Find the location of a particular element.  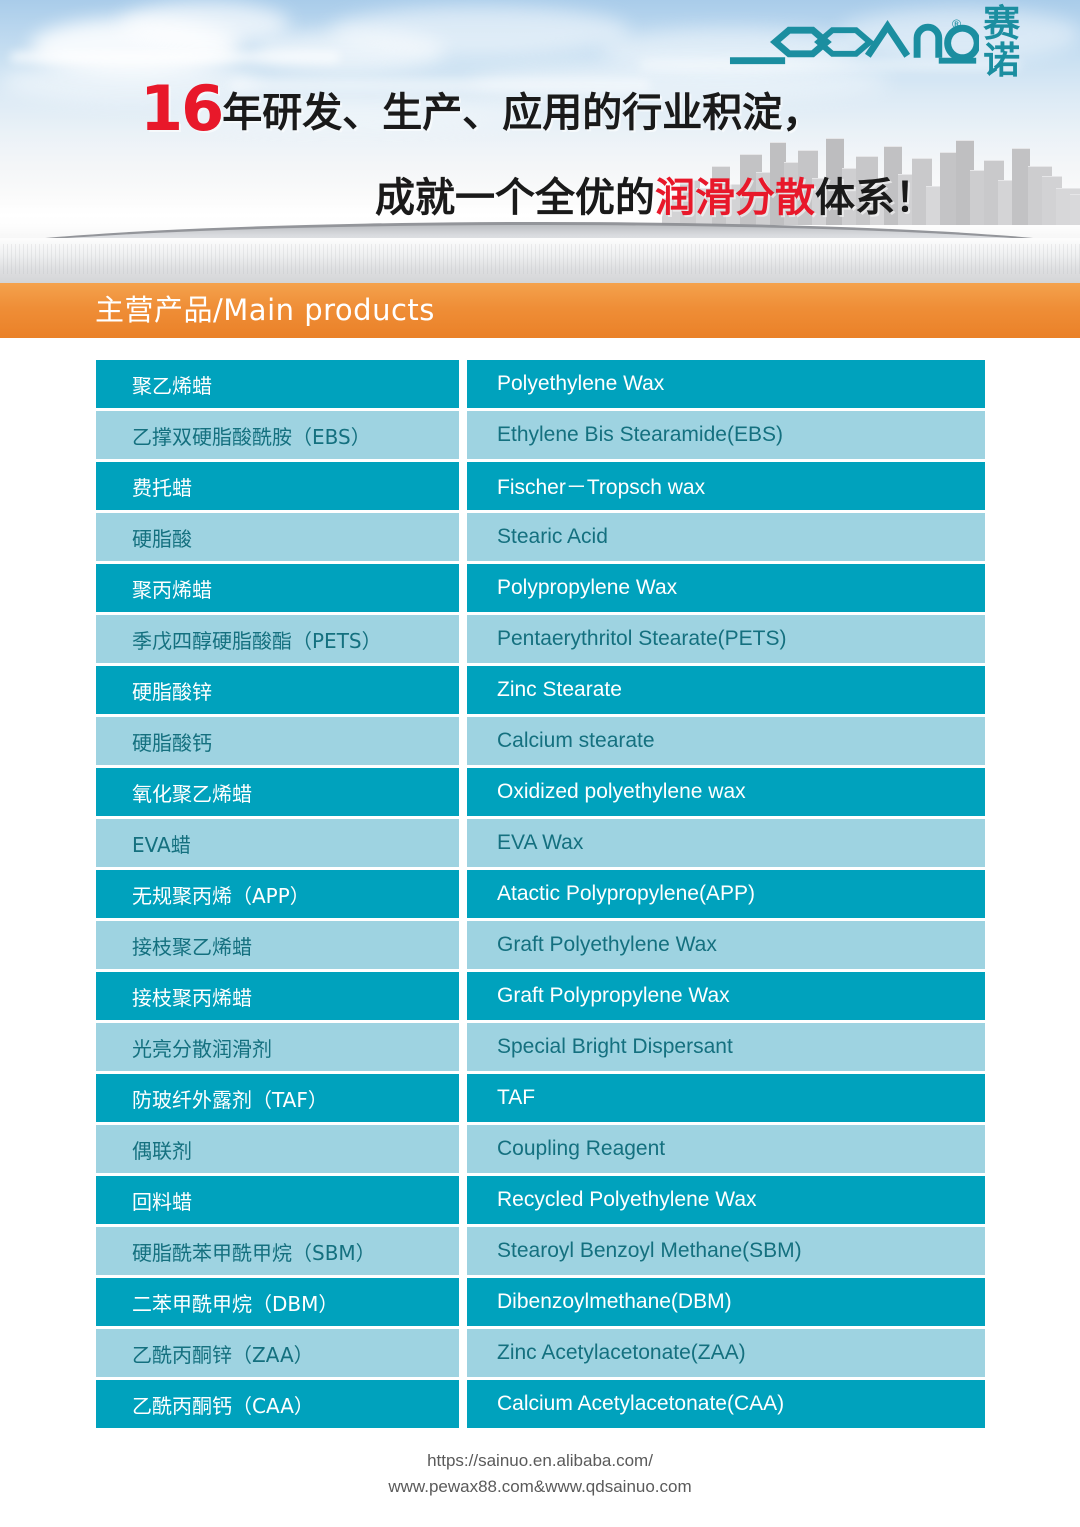

product-name-cn: 乙酰丙酮锌（ZAA） is located at coordinates (277, 1353).